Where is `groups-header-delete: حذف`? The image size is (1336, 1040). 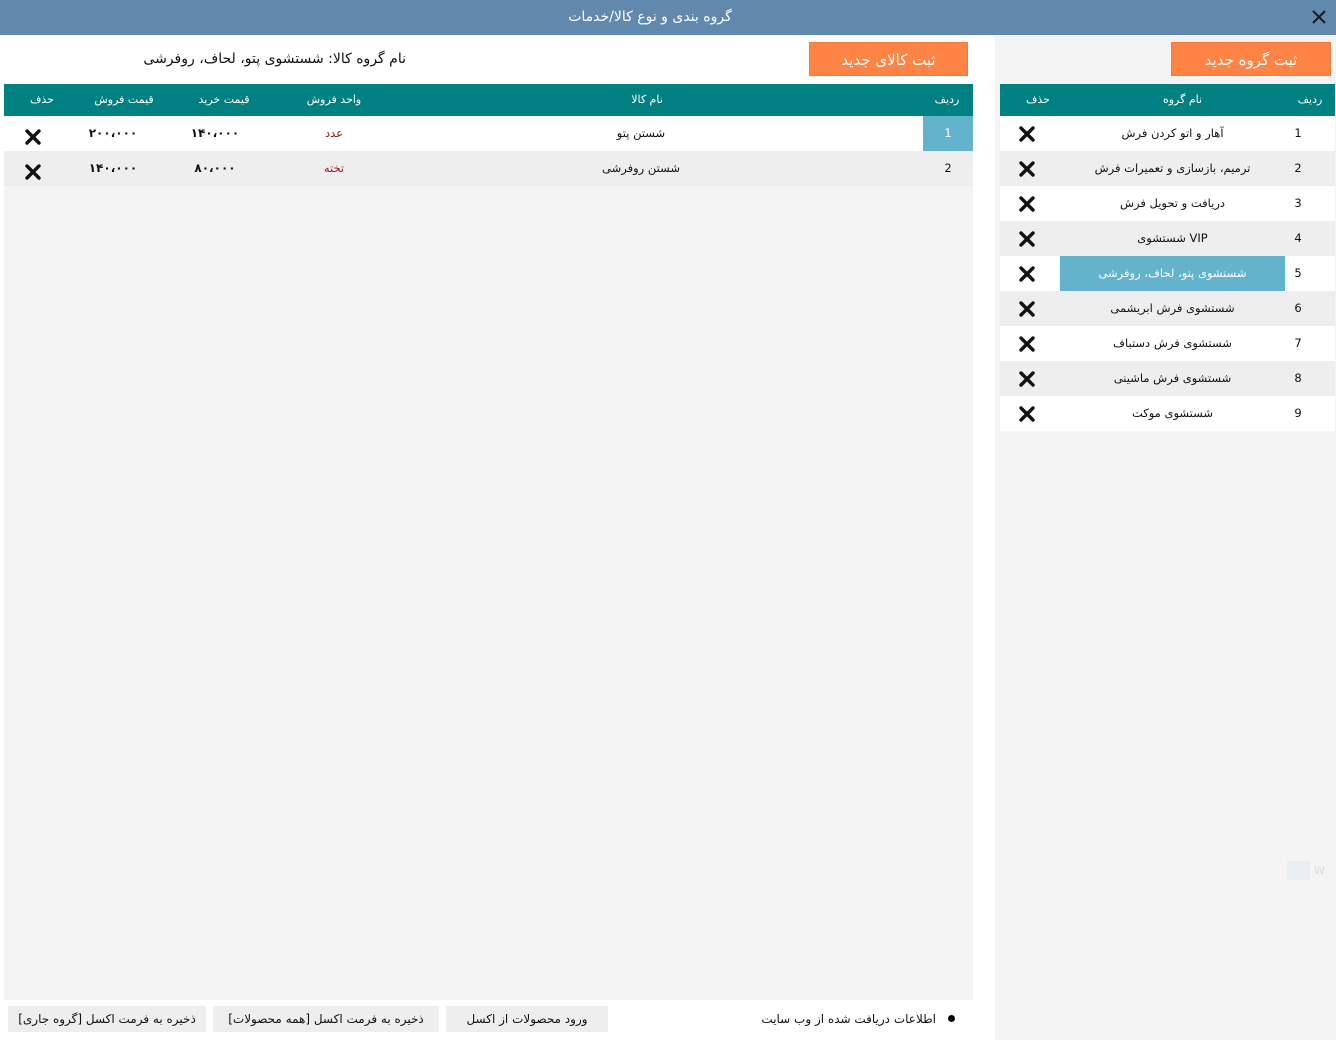 groups-header-delete: حذف is located at coordinates (1038, 99).